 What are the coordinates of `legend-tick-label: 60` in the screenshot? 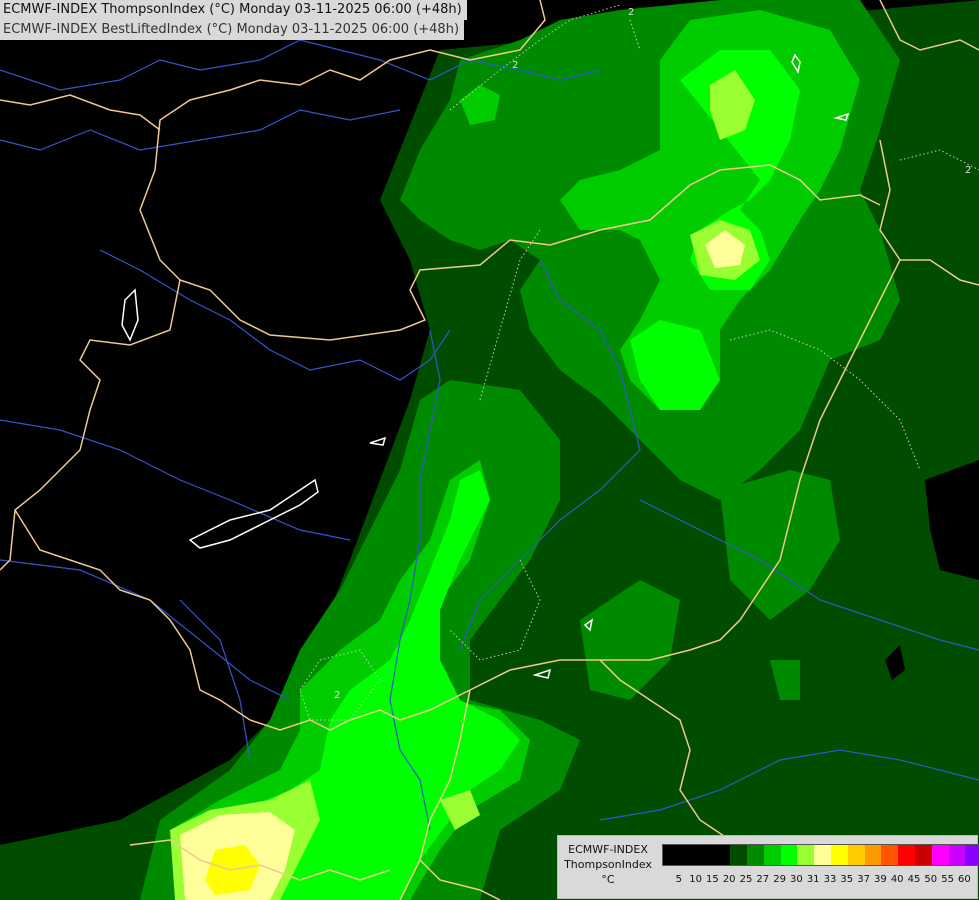 It's located at (964, 879).